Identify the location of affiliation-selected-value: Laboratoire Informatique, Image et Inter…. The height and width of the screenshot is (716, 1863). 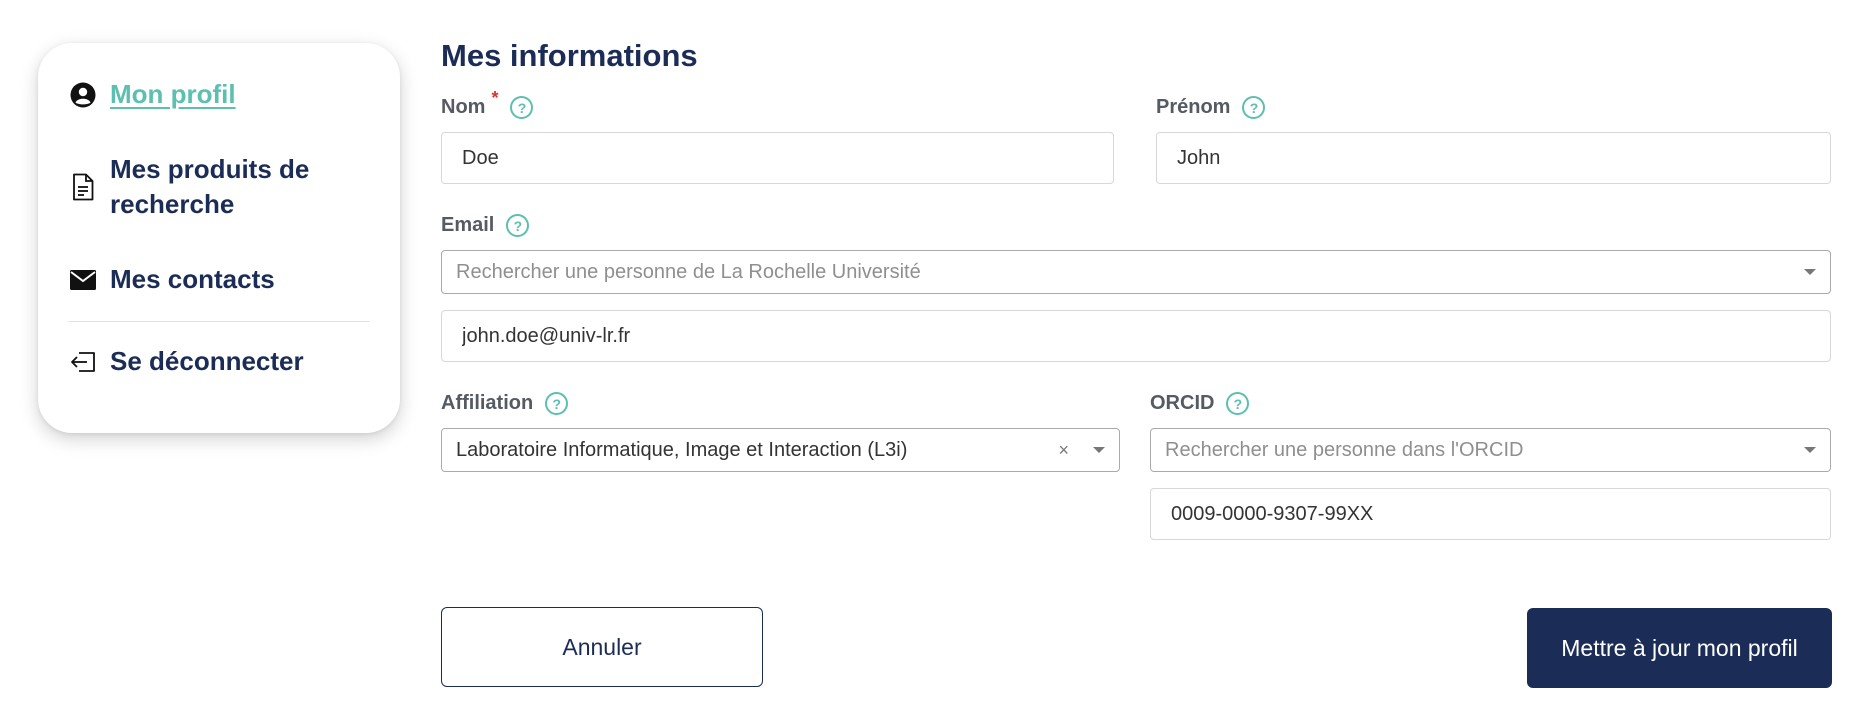
(682, 449).